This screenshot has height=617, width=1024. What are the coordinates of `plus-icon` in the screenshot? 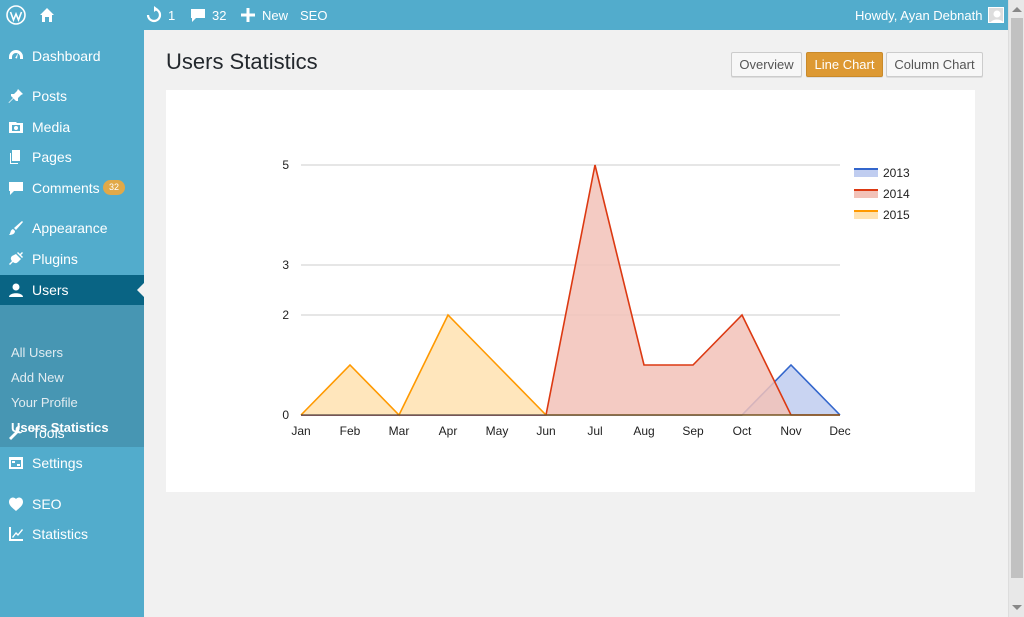 It's located at (248, 15).